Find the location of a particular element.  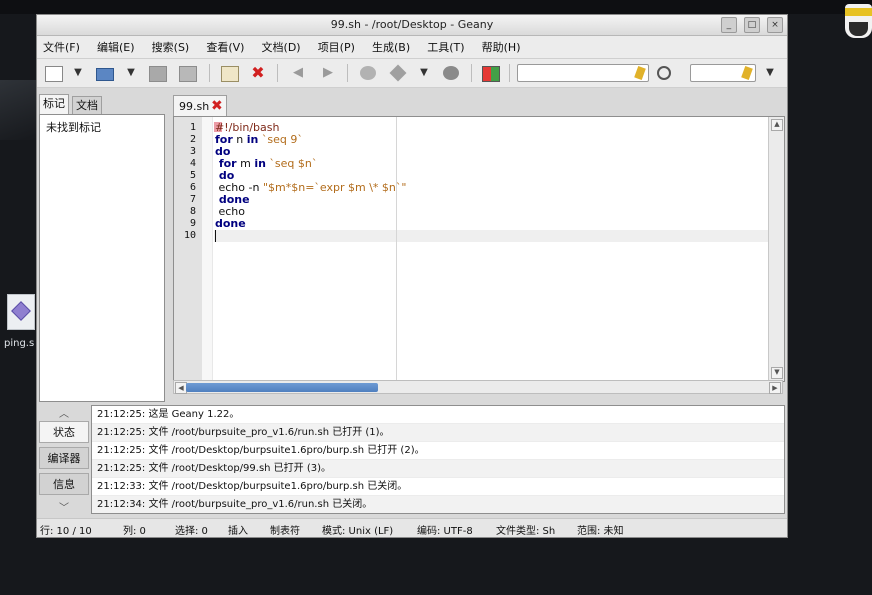

toolbar-overflow-dropdown: ▼ is located at coordinates (770, 73).